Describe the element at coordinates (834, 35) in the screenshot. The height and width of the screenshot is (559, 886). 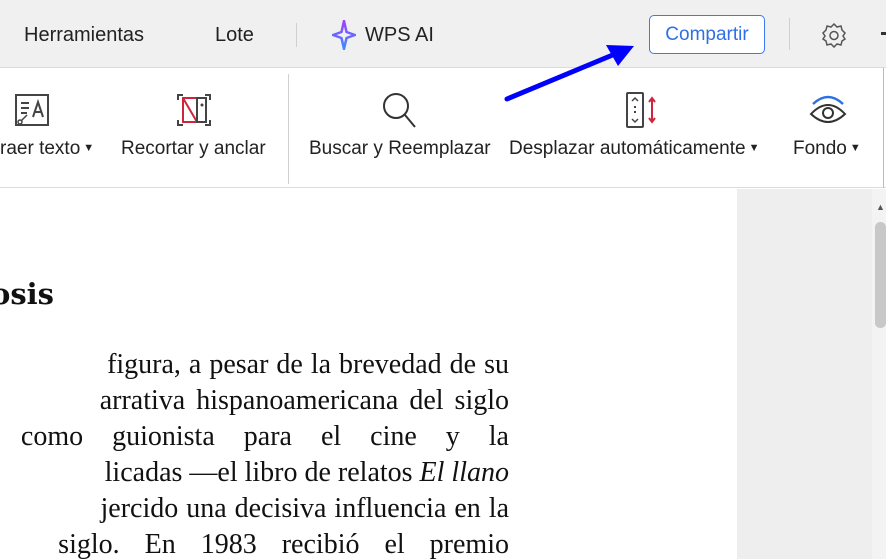
I see `gear-icon` at that location.